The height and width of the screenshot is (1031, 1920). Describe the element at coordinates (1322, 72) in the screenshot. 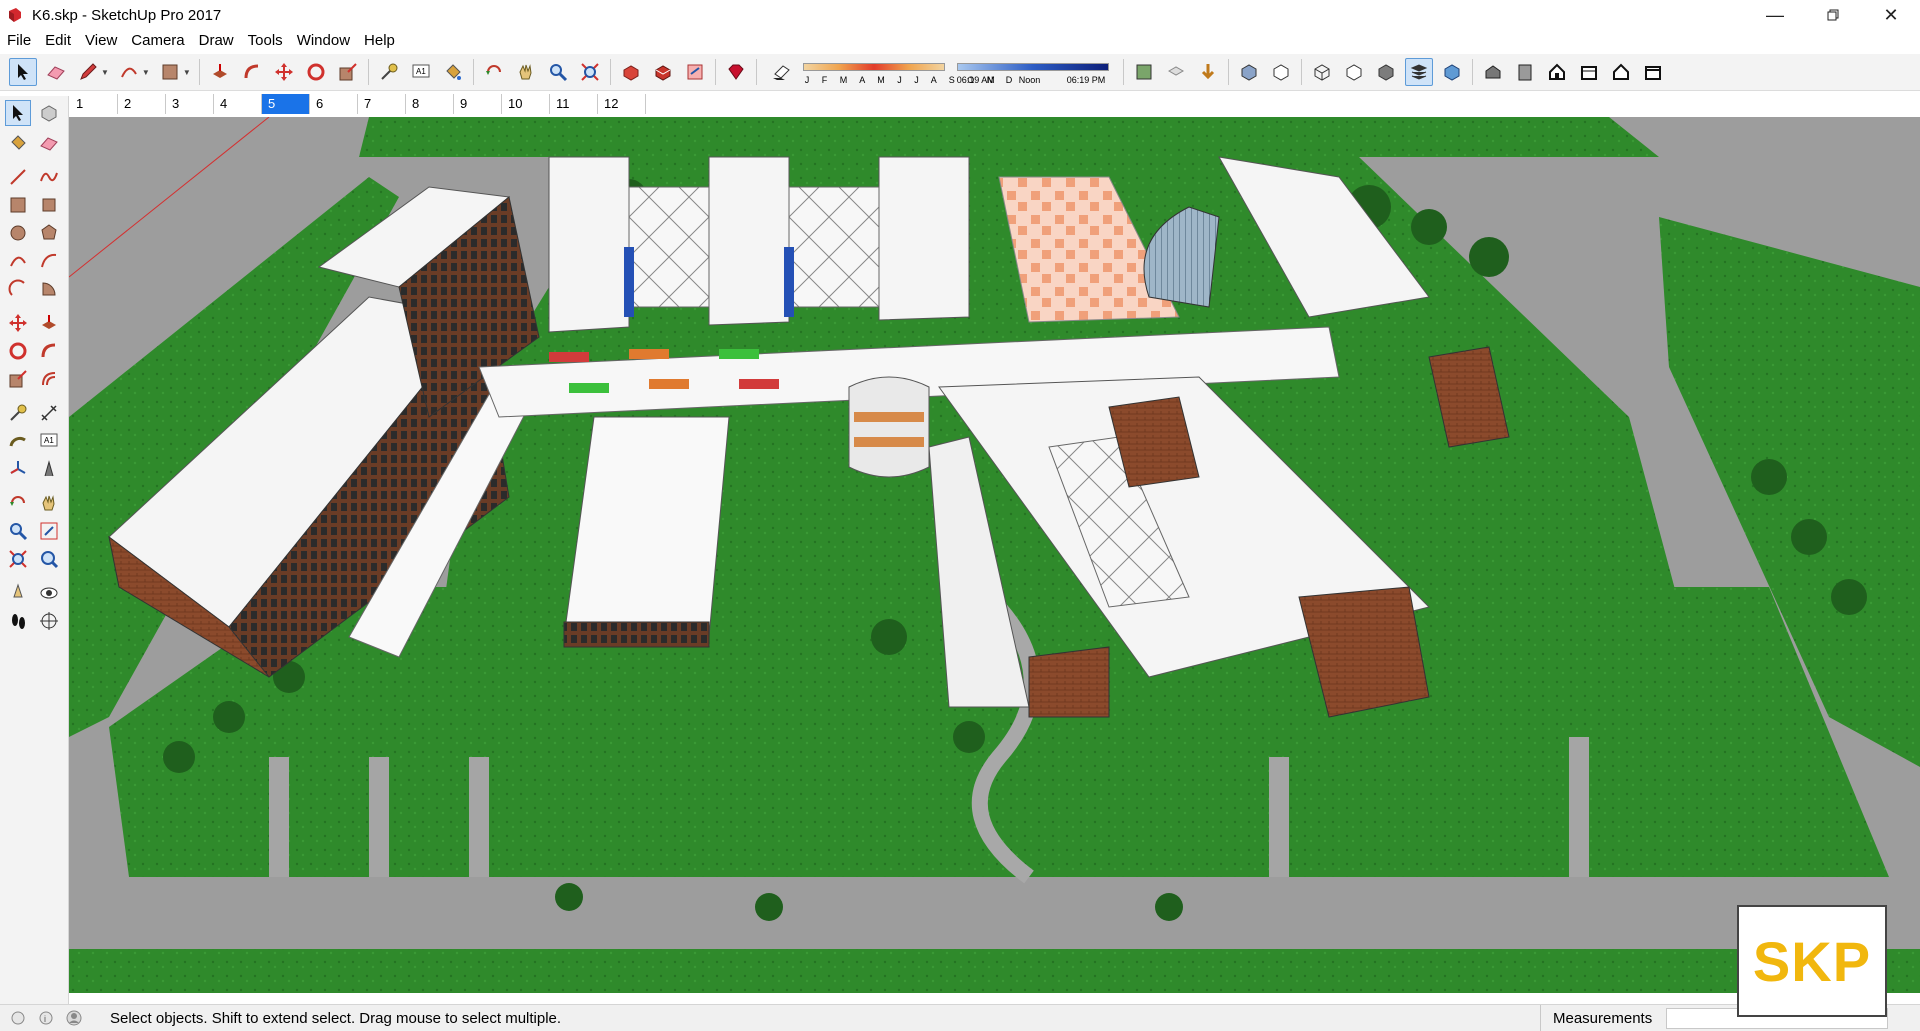

I see `shaded-icon` at that location.